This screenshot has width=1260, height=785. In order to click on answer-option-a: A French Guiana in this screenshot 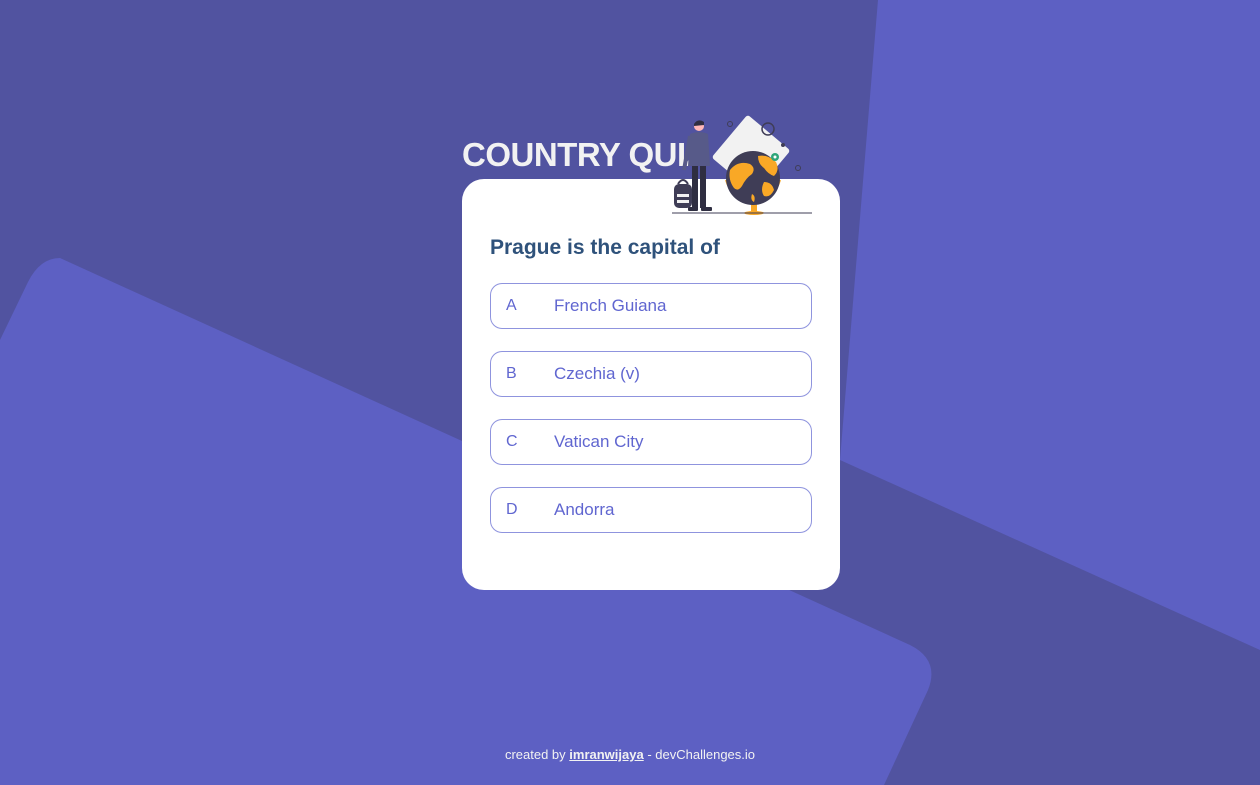, I will do `click(651, 306)`.